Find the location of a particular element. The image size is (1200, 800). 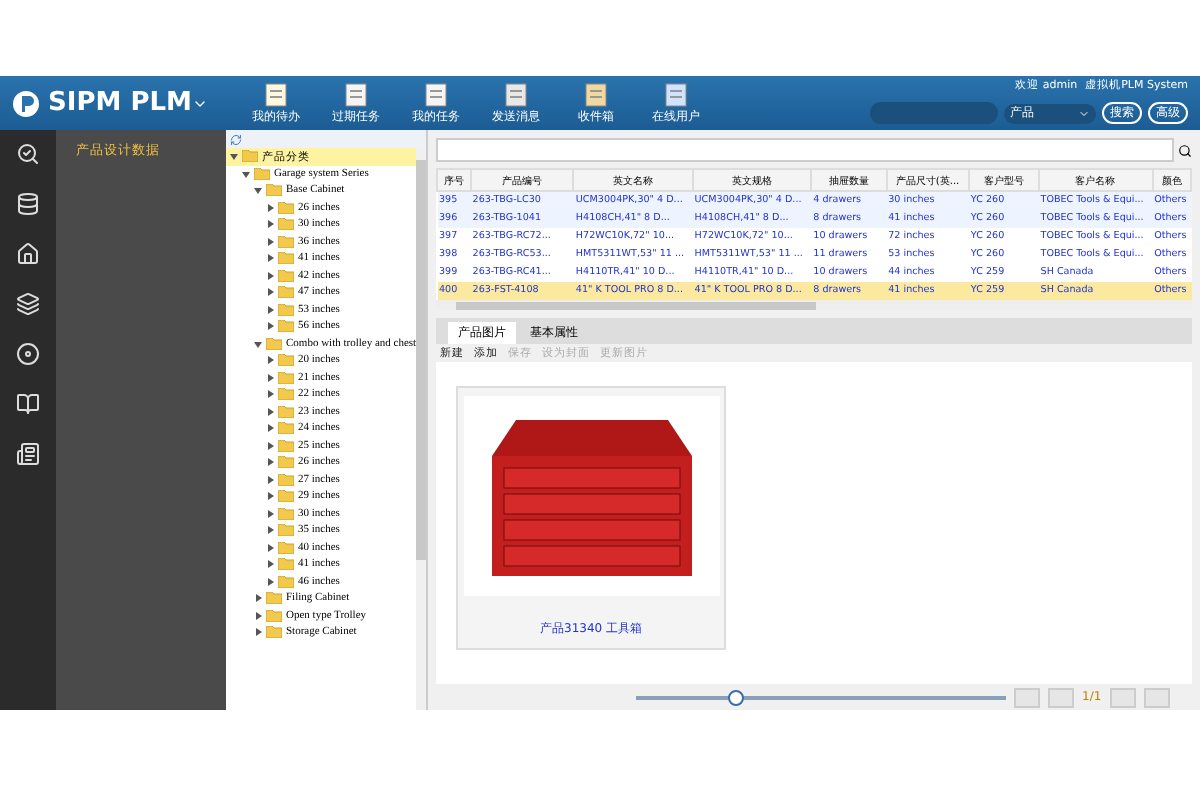

database-icon is located at coordinates (28, 204).